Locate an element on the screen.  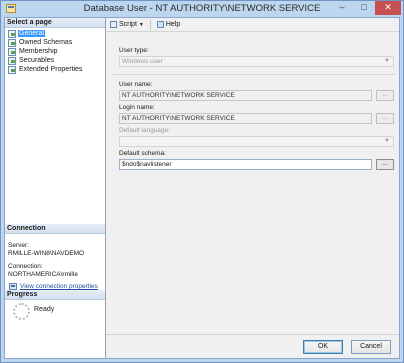
view-connection-properties-link: View connection properties is located at coordinates (55, 286).